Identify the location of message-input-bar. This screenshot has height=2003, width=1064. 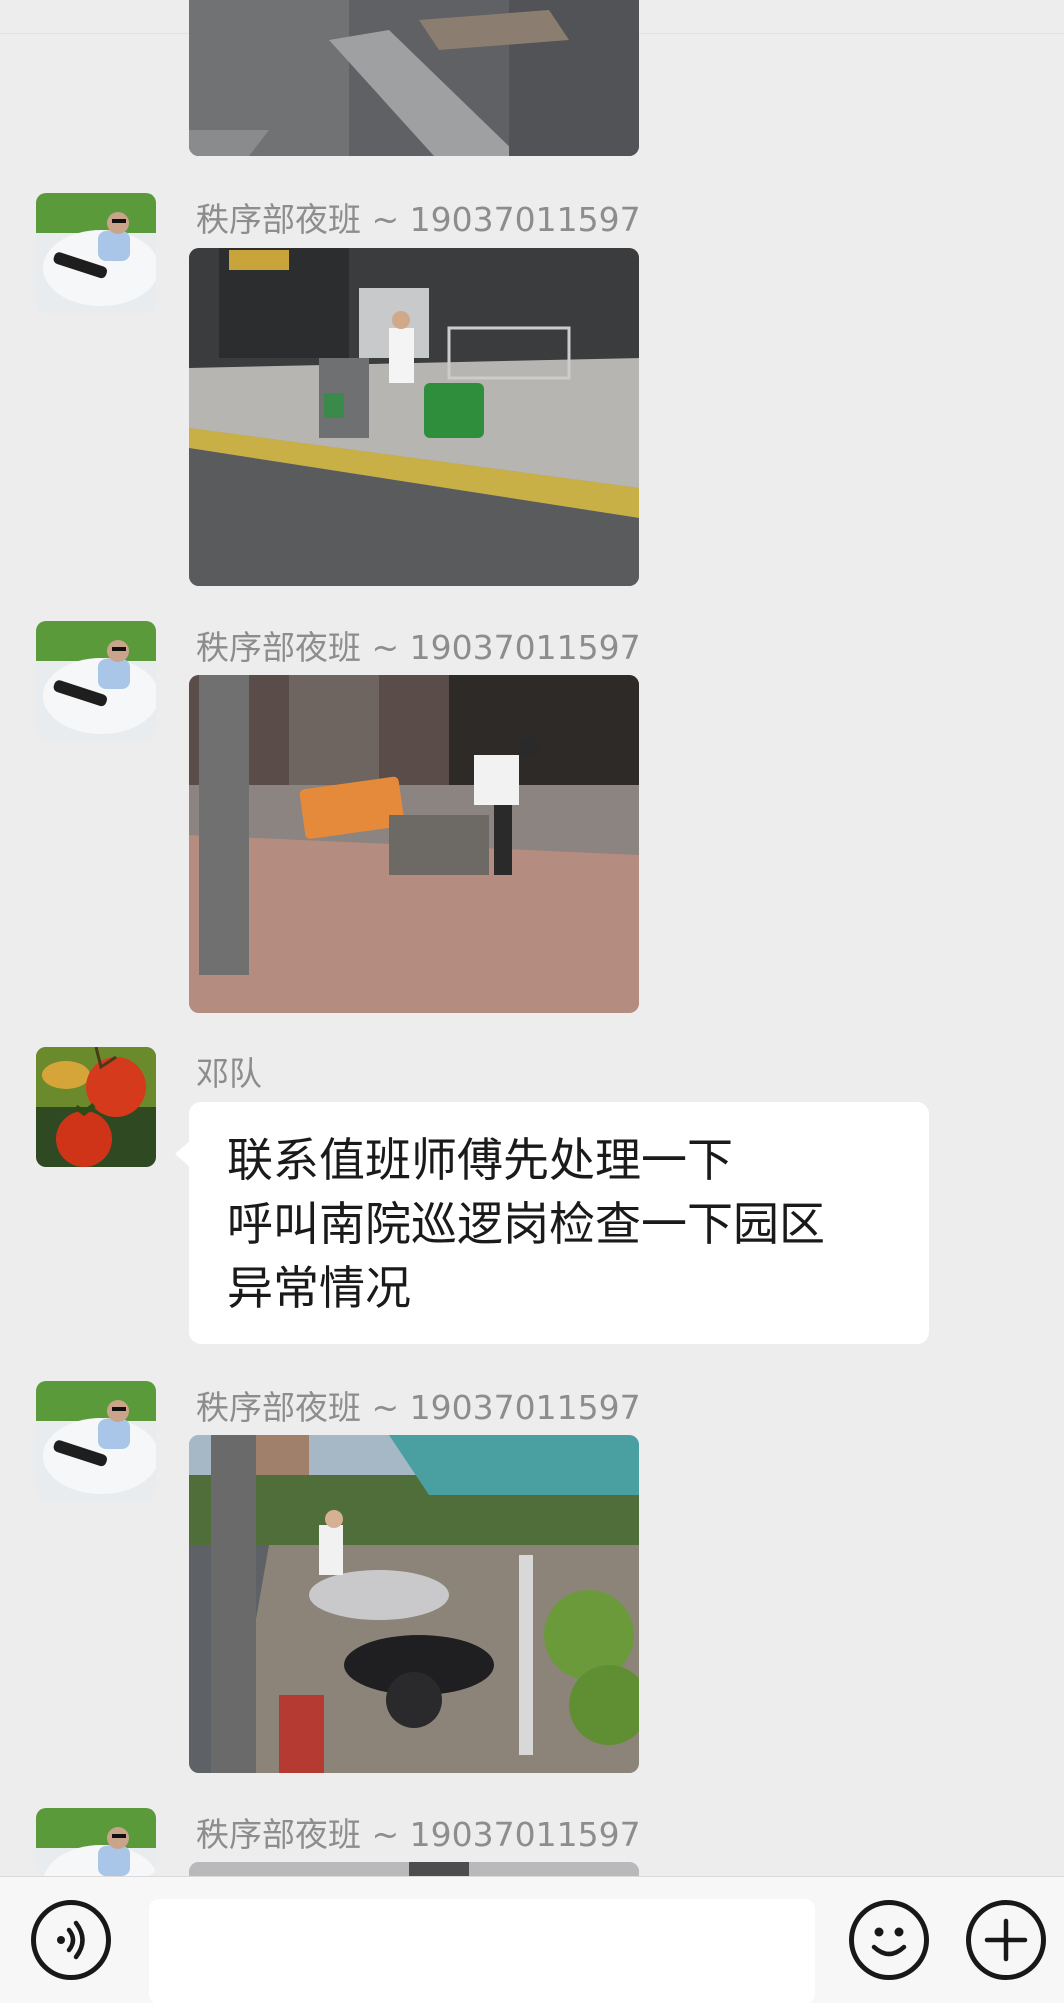
(532, 1939).